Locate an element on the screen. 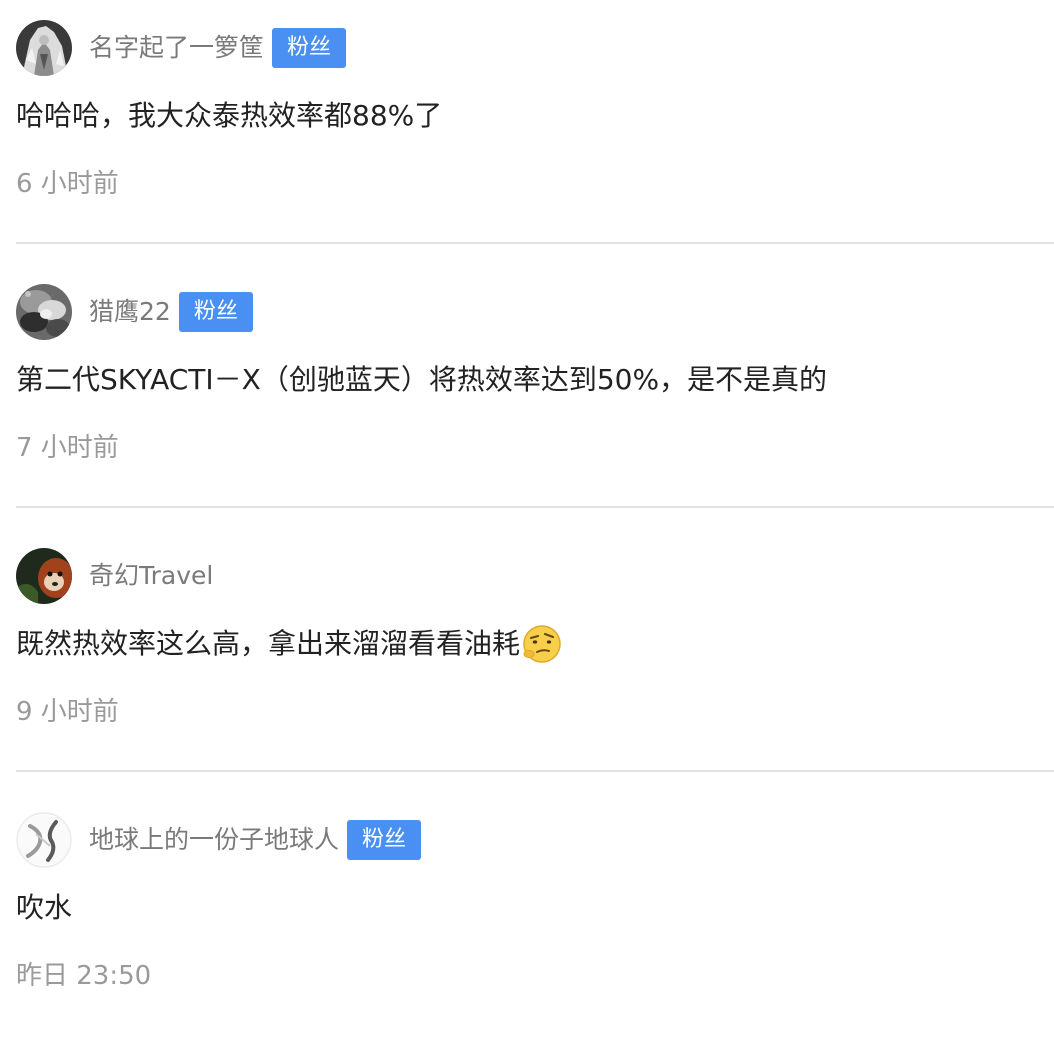  user-line: 名字起了一箩筐 粉丝 is located at coordinates (218, 48).